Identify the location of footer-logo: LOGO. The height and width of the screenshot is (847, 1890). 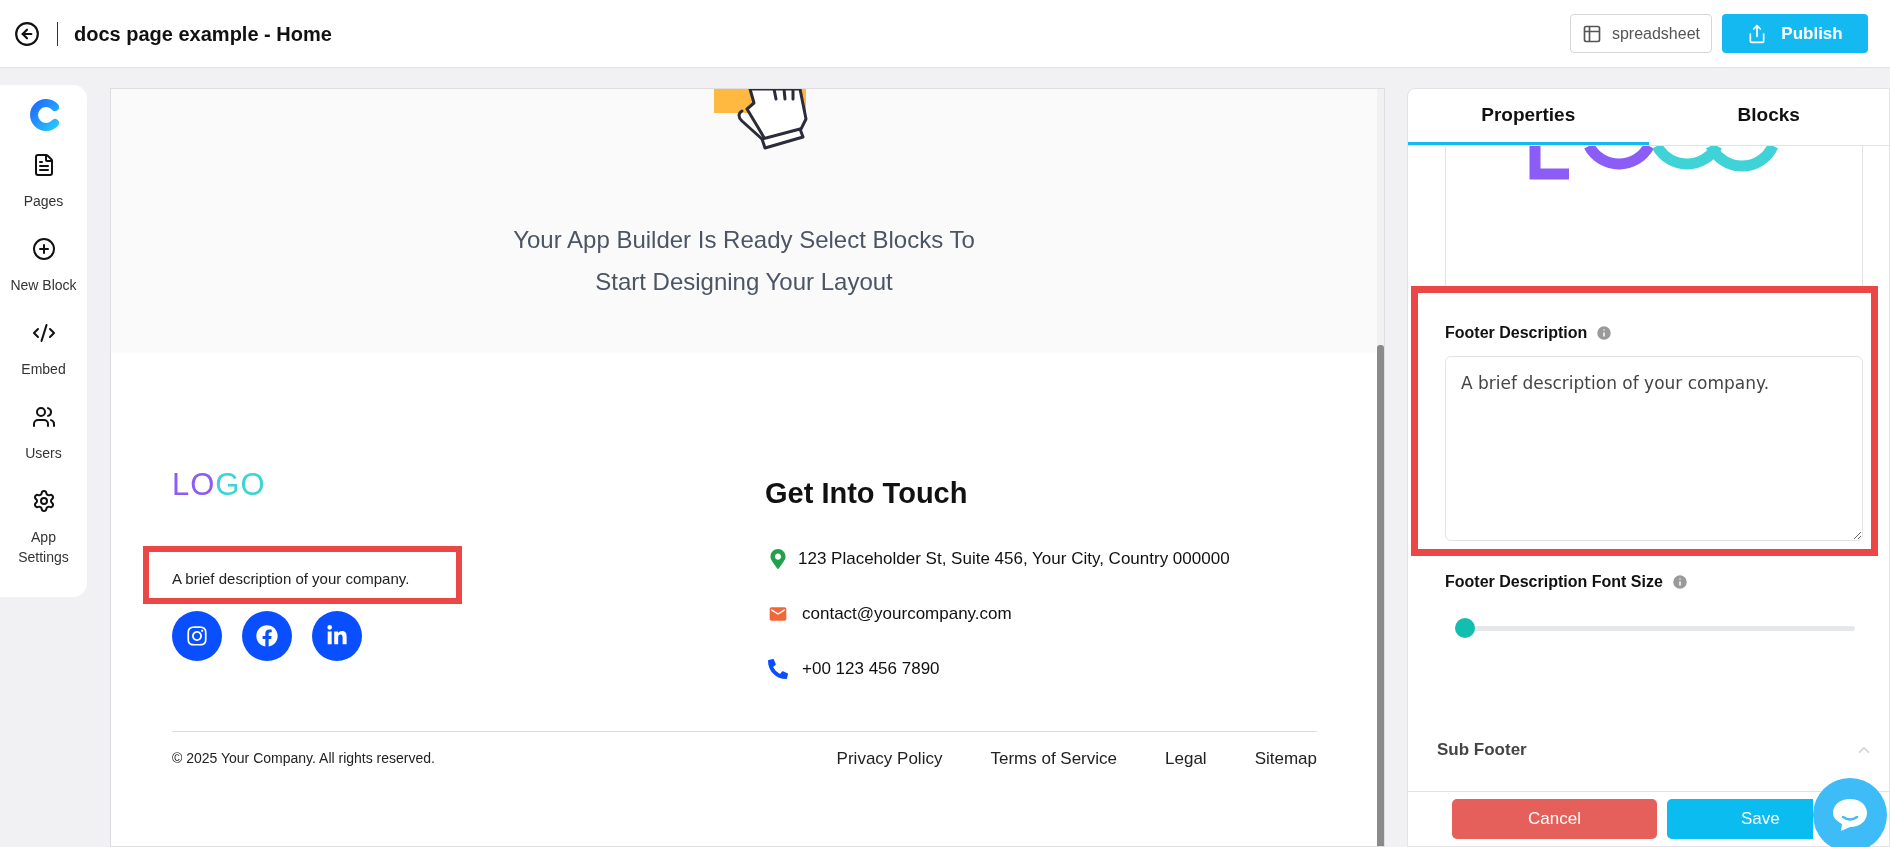
(219, 485).